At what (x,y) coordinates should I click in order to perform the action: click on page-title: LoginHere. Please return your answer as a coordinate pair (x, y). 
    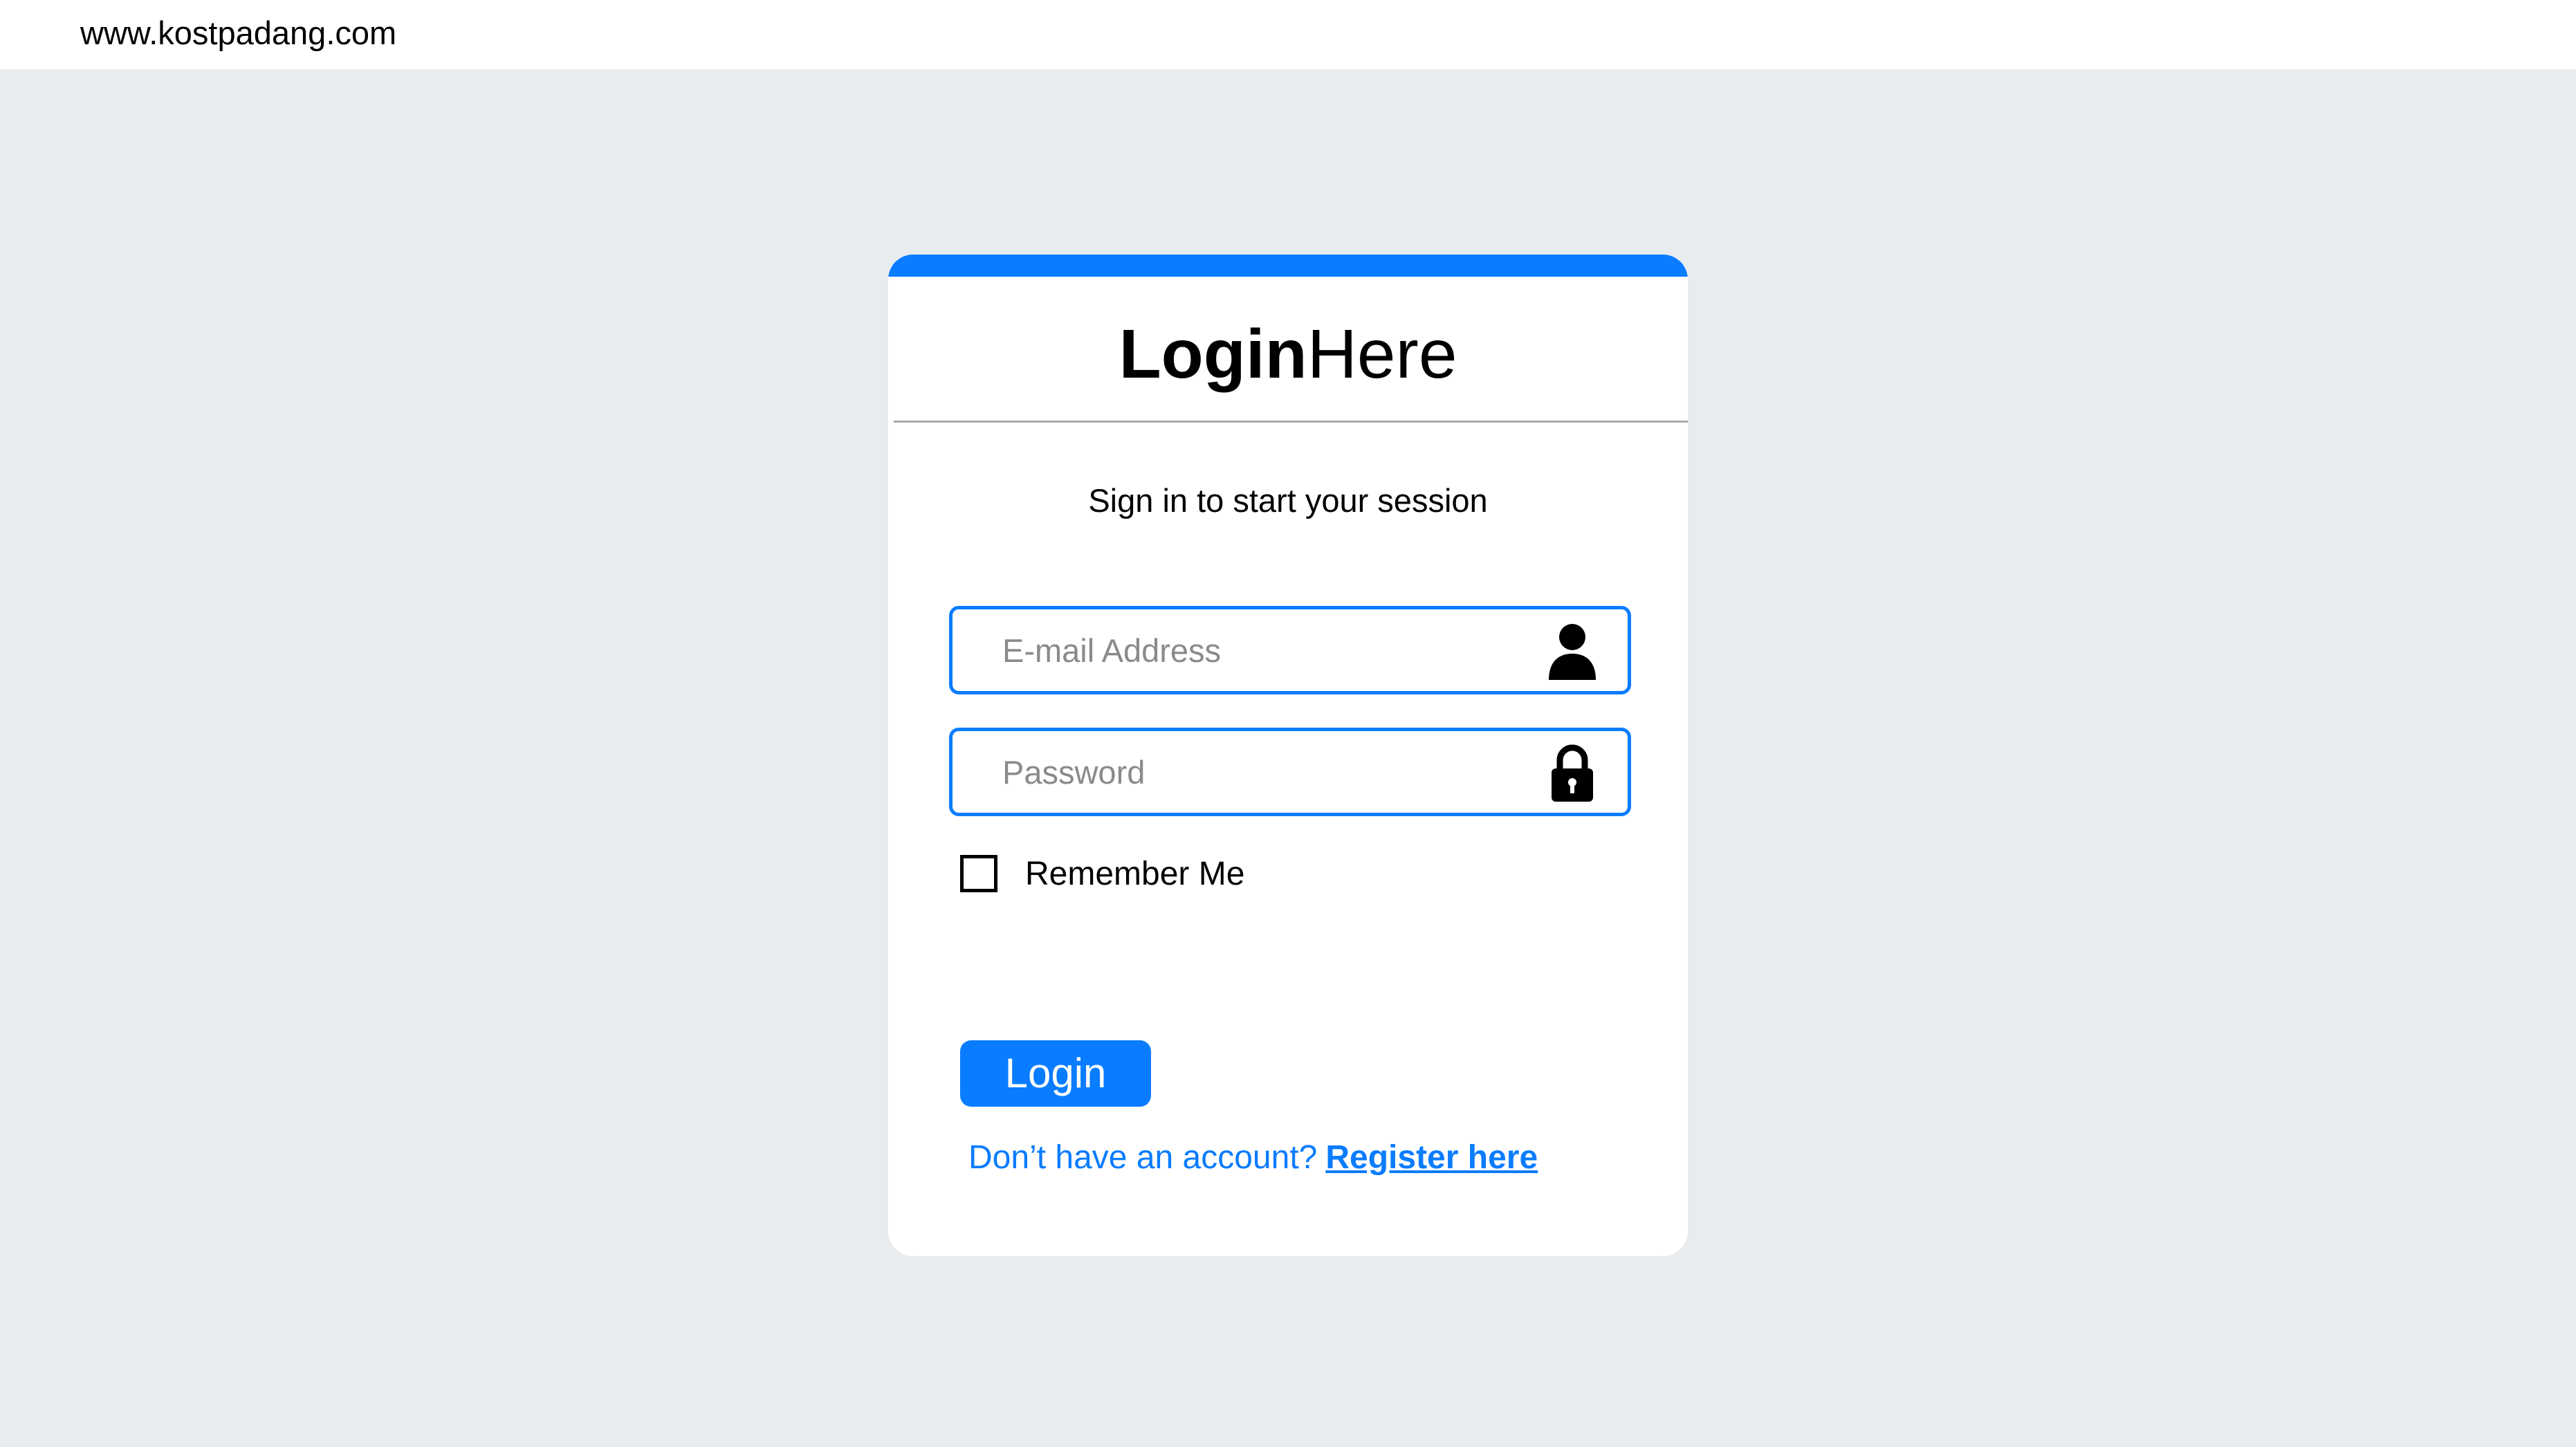
    Looking at the image, I should click on (1288, 354).